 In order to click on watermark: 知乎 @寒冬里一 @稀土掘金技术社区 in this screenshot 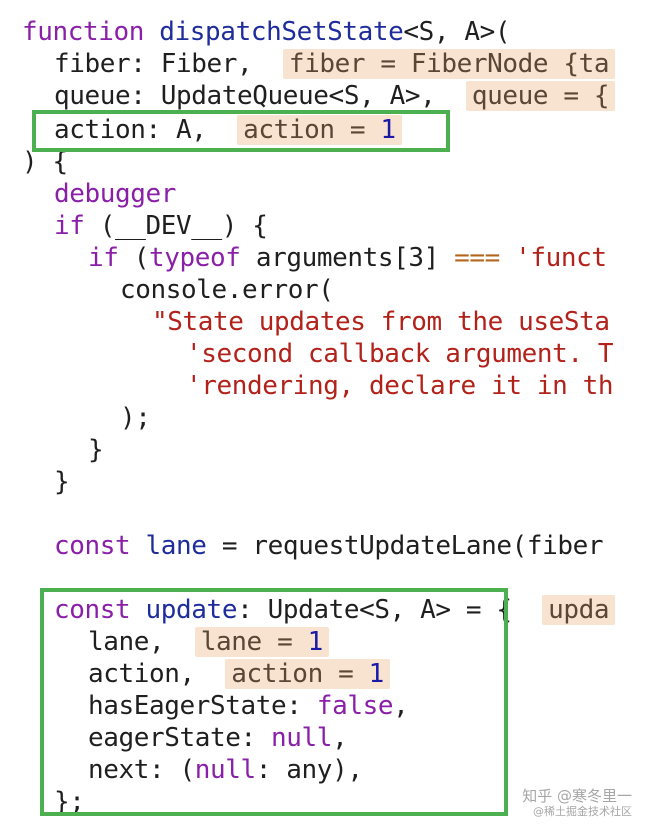, I will do `click(577, 804)`.